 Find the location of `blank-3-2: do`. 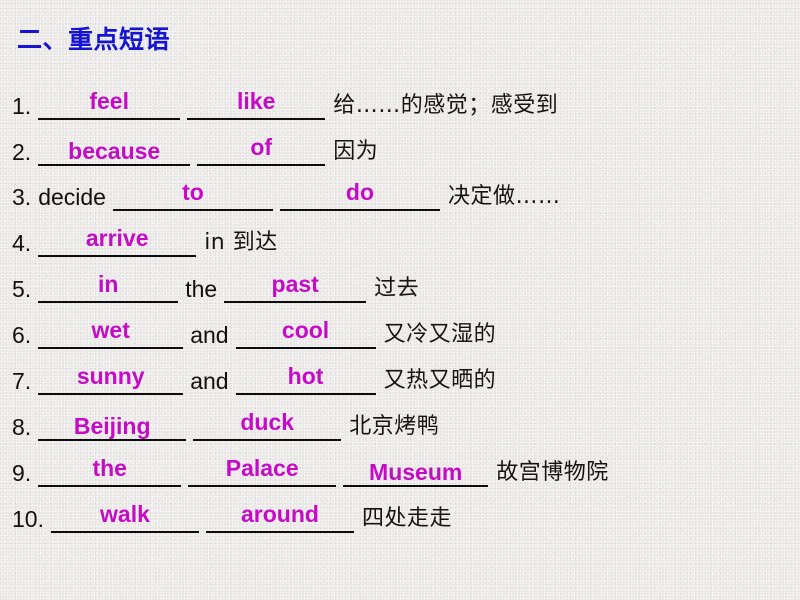

blank-3-2: do is located at coordinates (359, 195).